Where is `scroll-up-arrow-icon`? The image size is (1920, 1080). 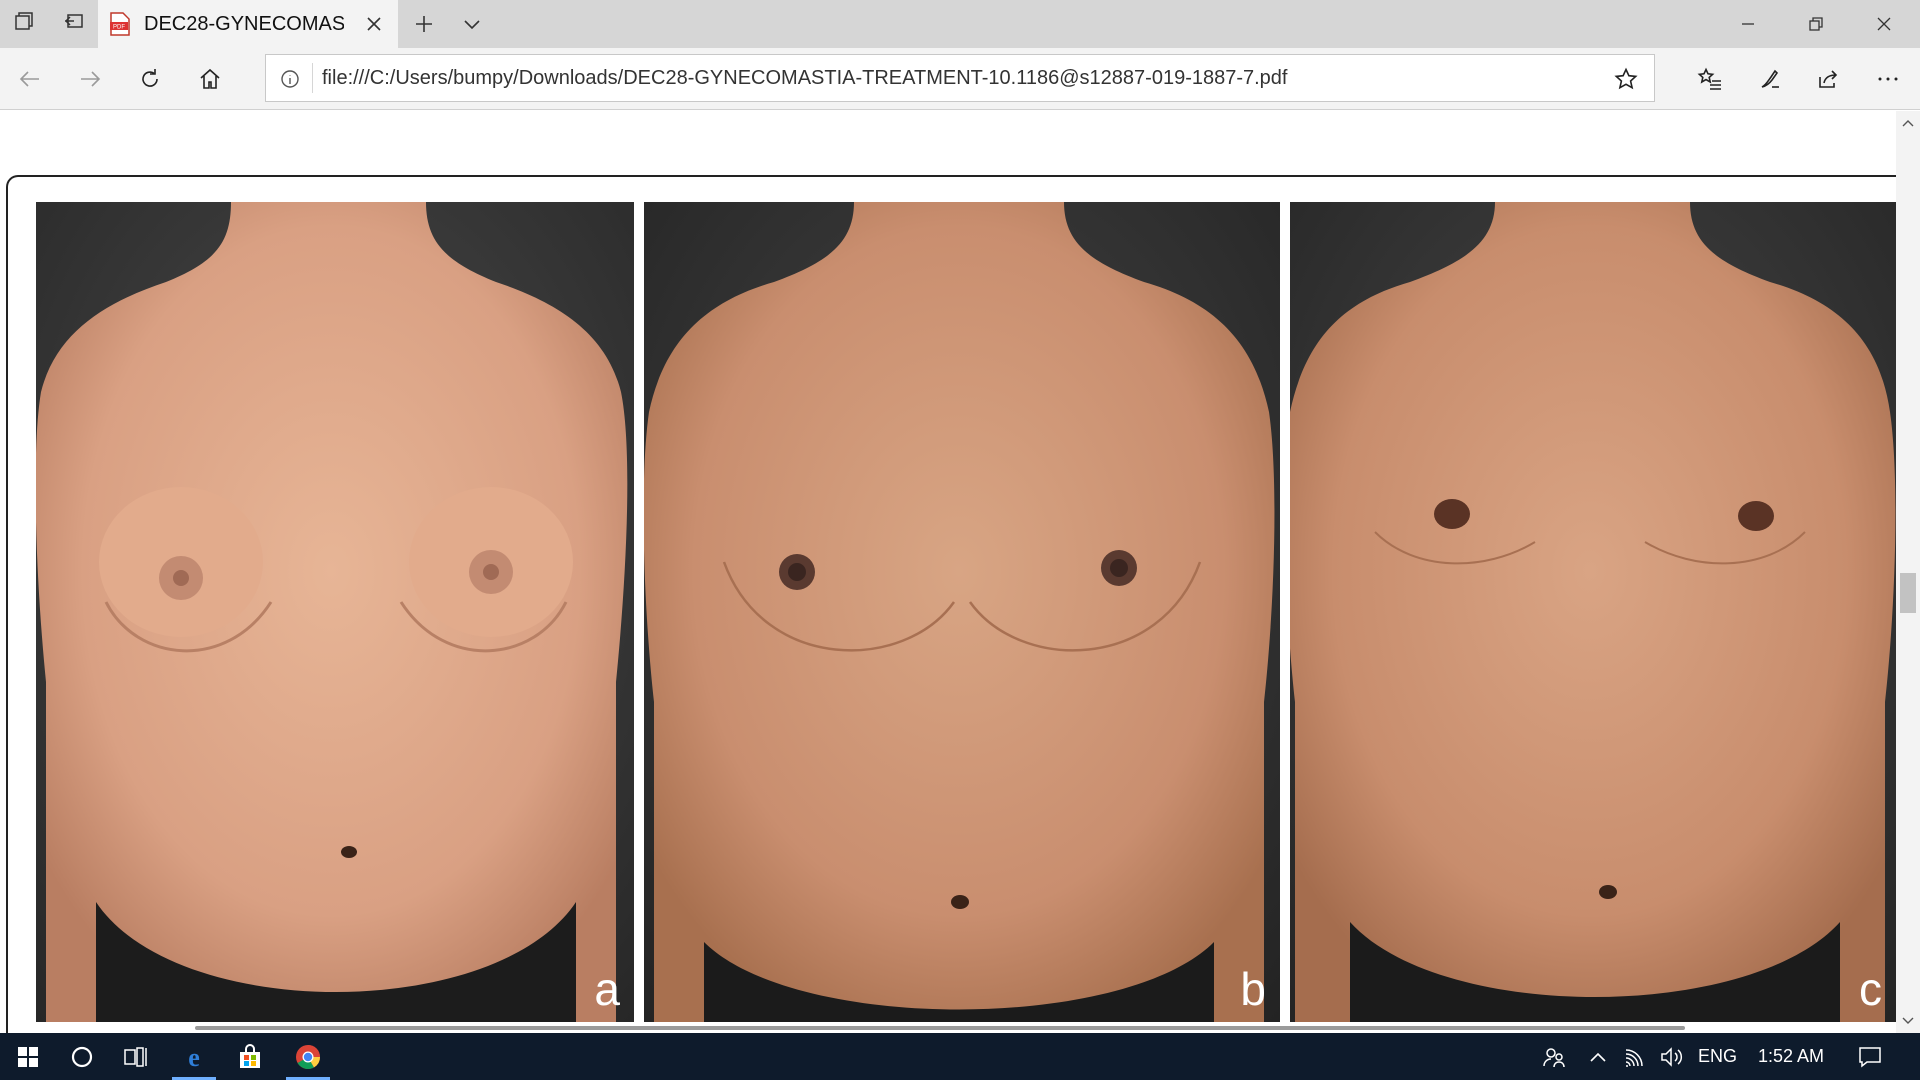
scroll-up-arrow-icon is located at coordinates (1908, 123).